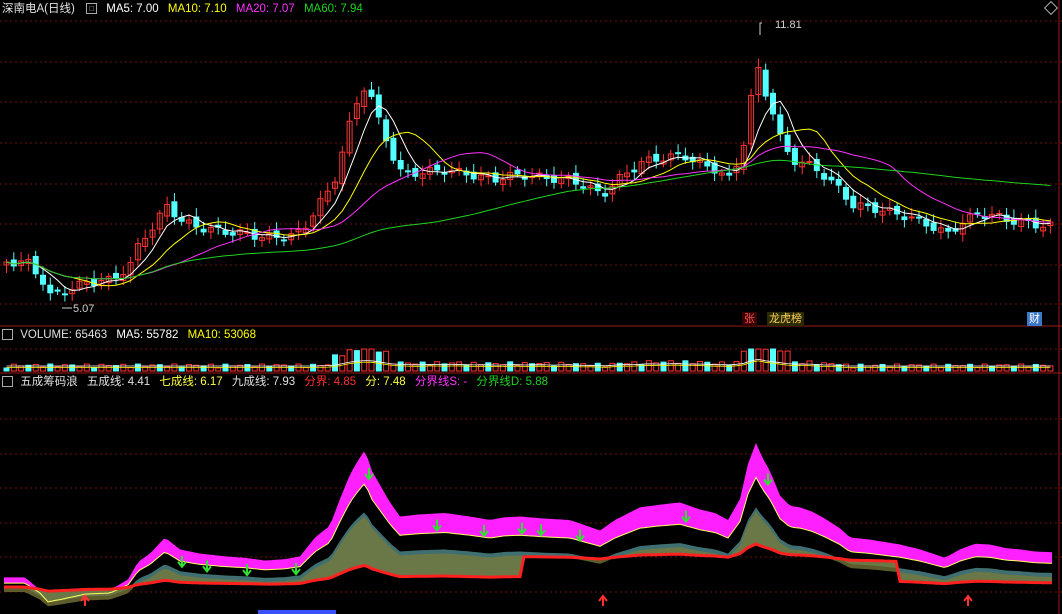 Image resolution: width=1062 pixels, height=614 pixels. I want to click on tag-longhubang: 龙虎榜, so click(785, 319).